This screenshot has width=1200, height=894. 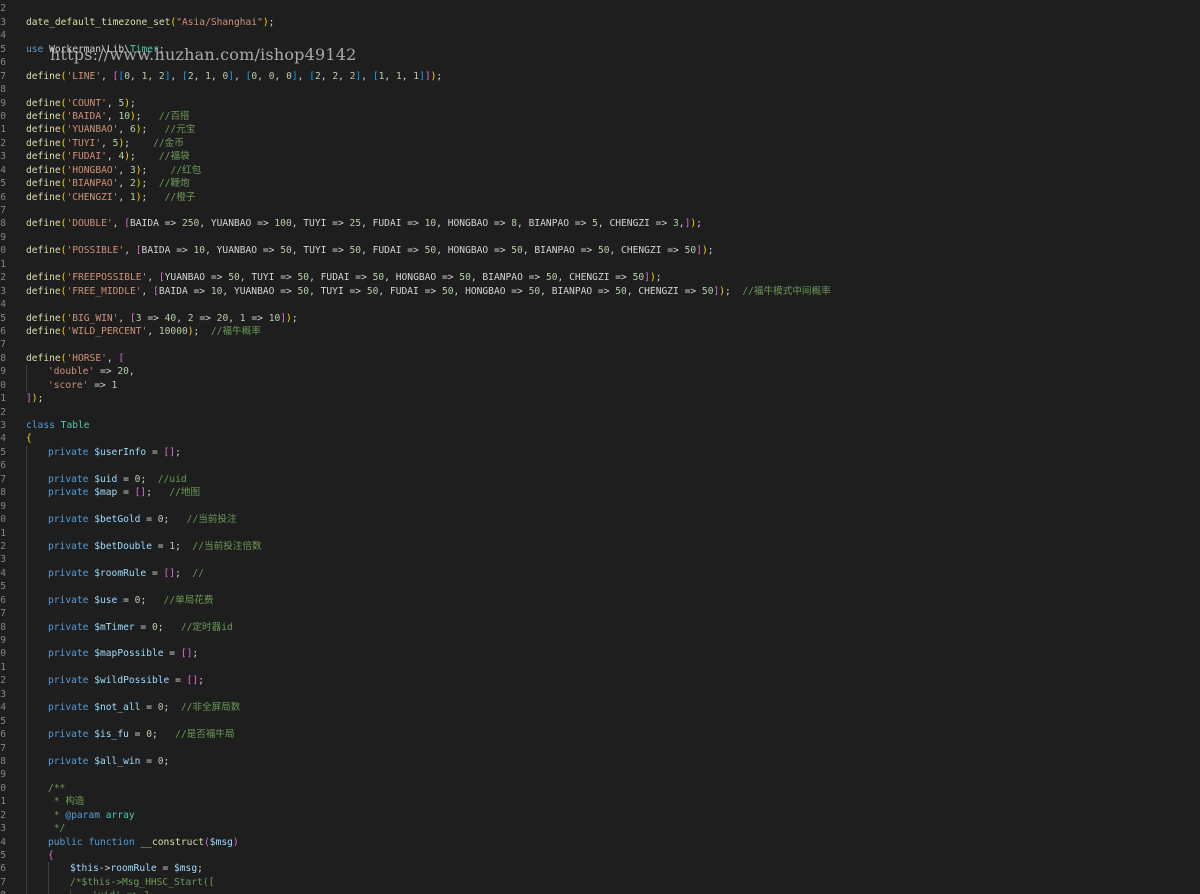 What do you see at coordinates (600, 708) in the screenshot?
I see `code-line: 54 private $not_all = 0; //非全屏局数` at bounding box center [600, 708].